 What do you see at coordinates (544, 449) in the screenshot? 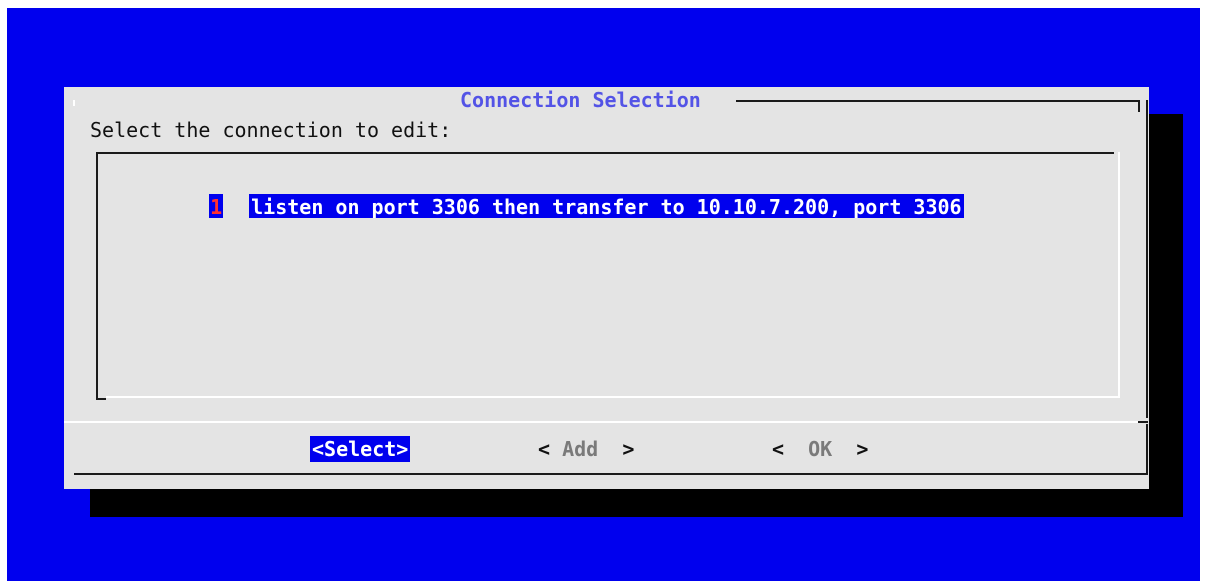
I see `add-button-left-bracket: <` at bounding box center [544, 449].